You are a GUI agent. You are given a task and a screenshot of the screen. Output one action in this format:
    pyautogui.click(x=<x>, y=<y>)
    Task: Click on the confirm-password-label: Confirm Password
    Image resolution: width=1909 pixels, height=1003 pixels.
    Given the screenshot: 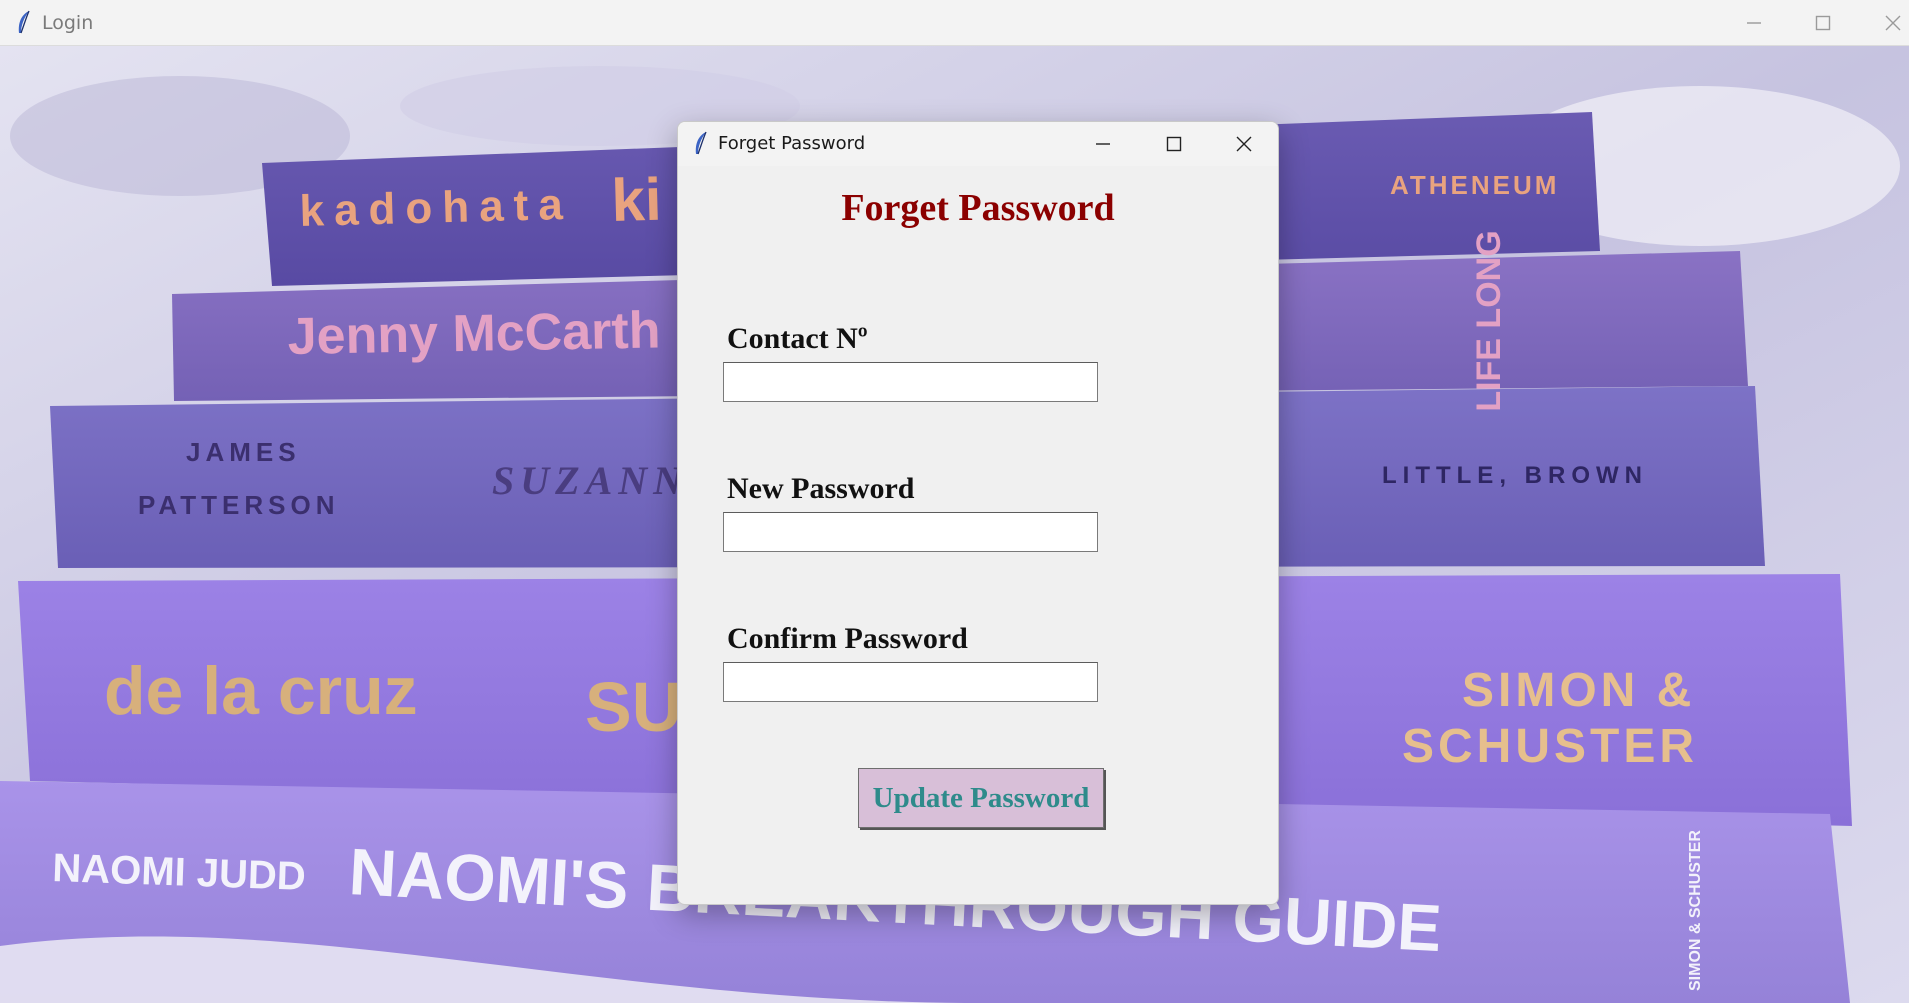 What is the action you would take?
    pyautogui.click(x=847, y=638)
    